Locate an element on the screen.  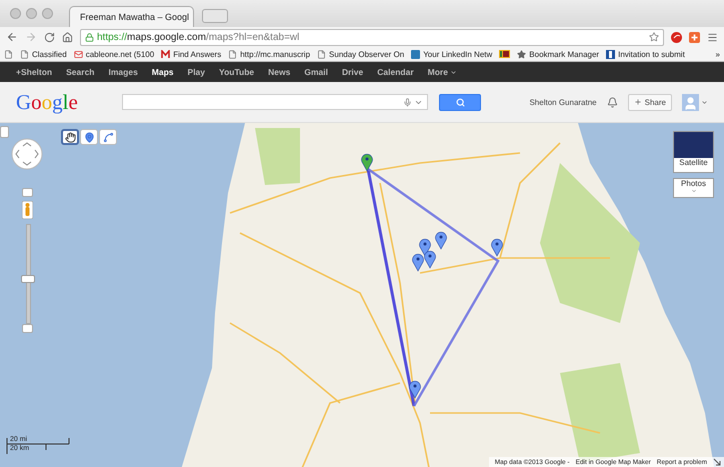
bookmark-item: Your LinkedIn Netw is located at coordinates (451, 54).